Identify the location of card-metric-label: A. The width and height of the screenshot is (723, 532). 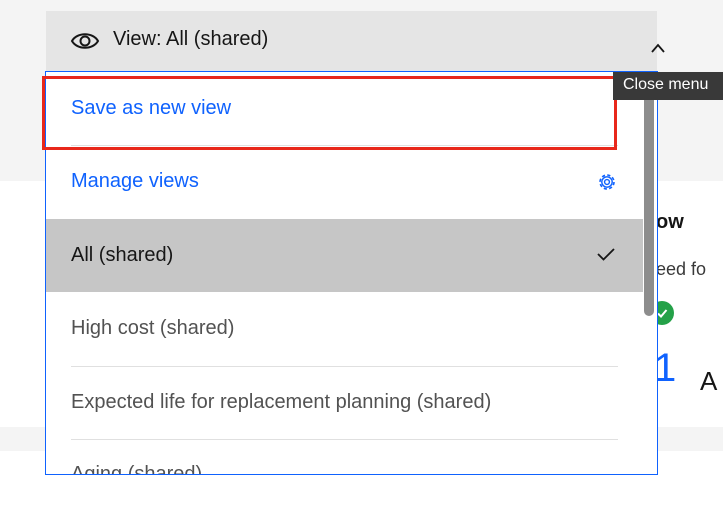
(709, 381).